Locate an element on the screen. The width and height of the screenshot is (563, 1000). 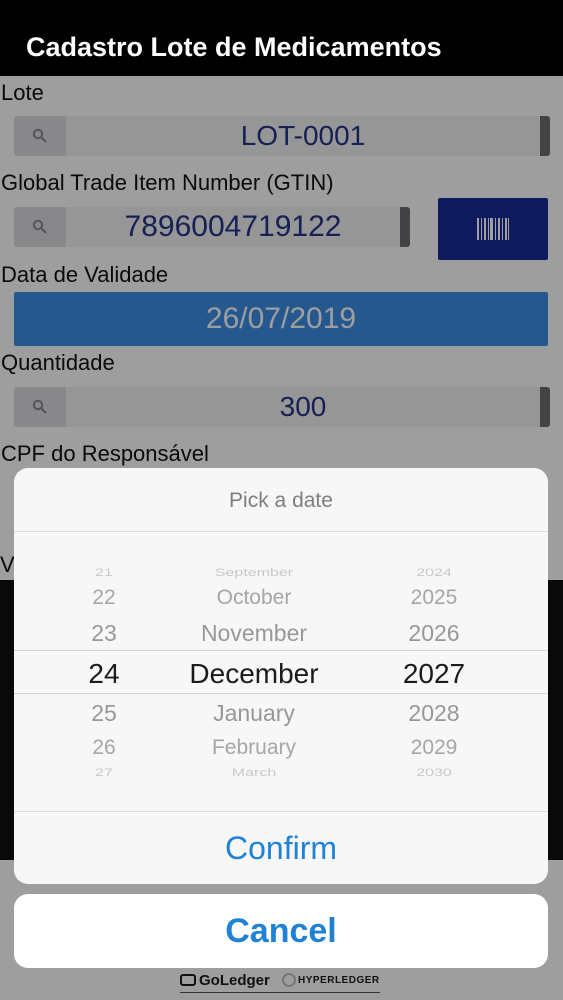
footer-logos: GoLedger HYPERLEDGER is located at coordinates (280, 983).